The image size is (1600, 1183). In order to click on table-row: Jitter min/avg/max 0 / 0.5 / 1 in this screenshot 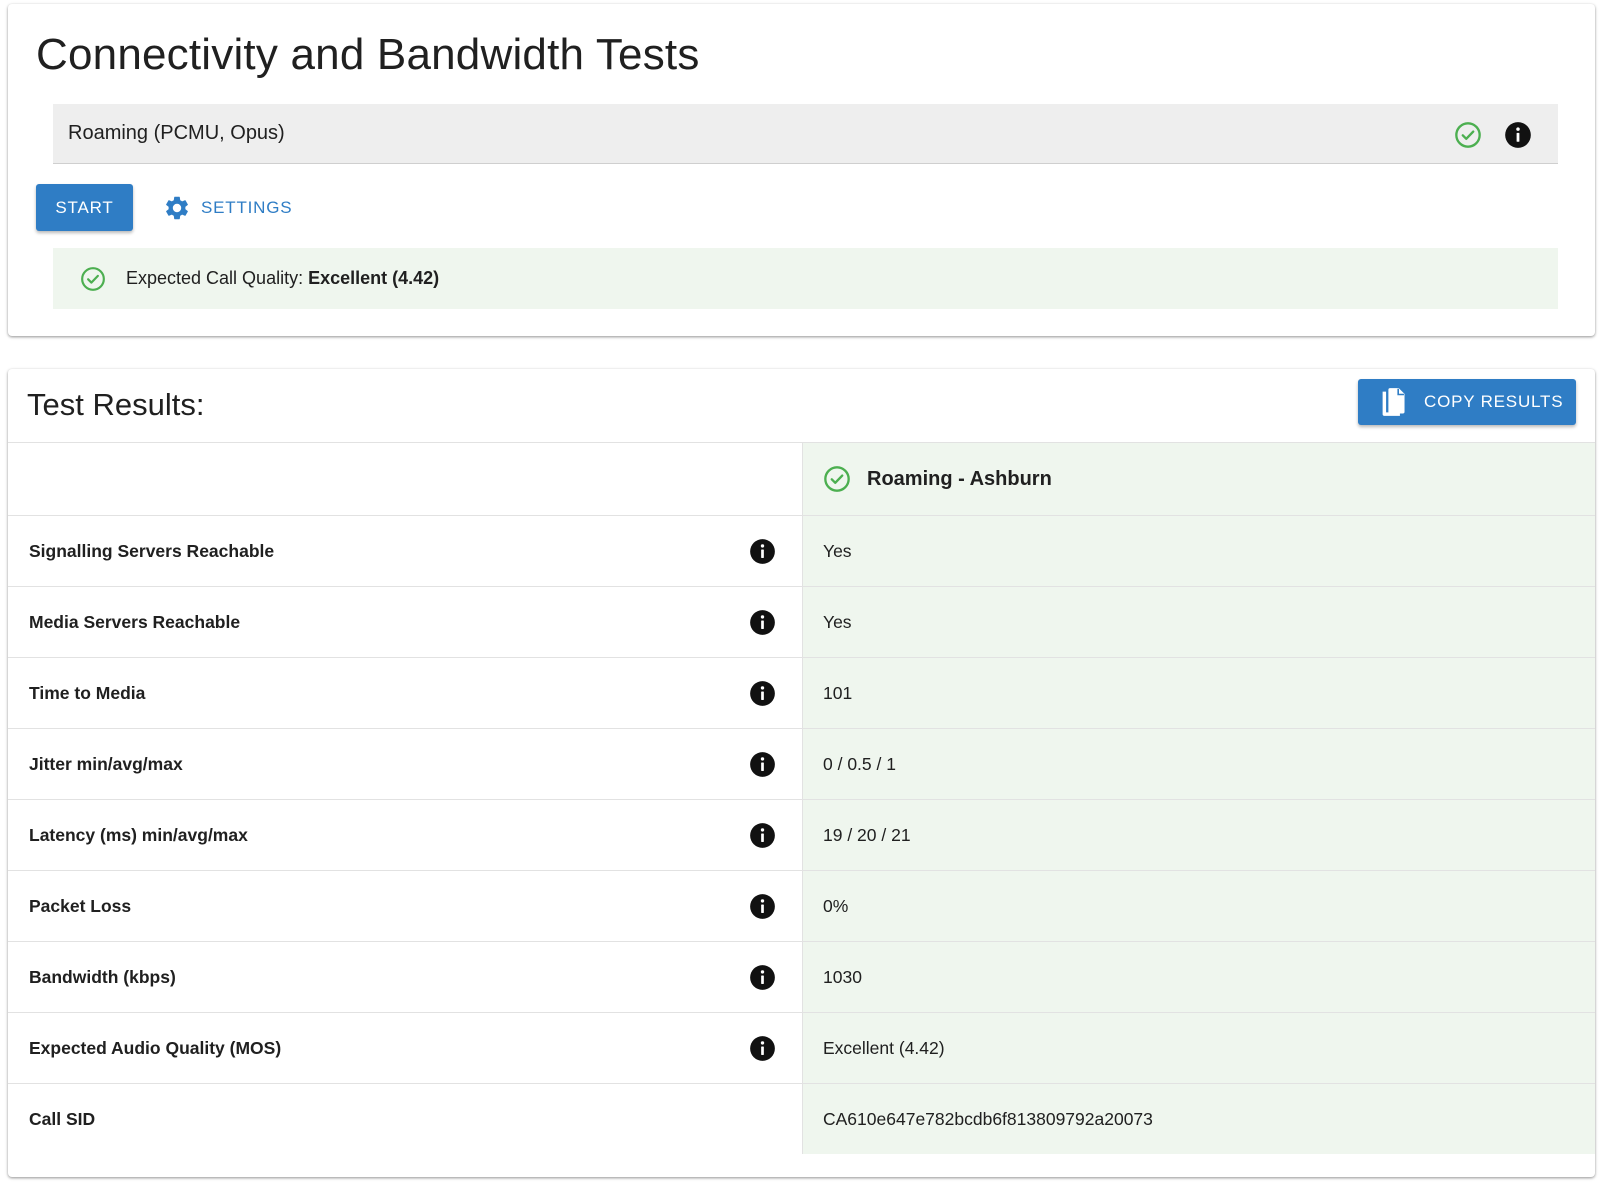, I will do `click(801, 763)`.